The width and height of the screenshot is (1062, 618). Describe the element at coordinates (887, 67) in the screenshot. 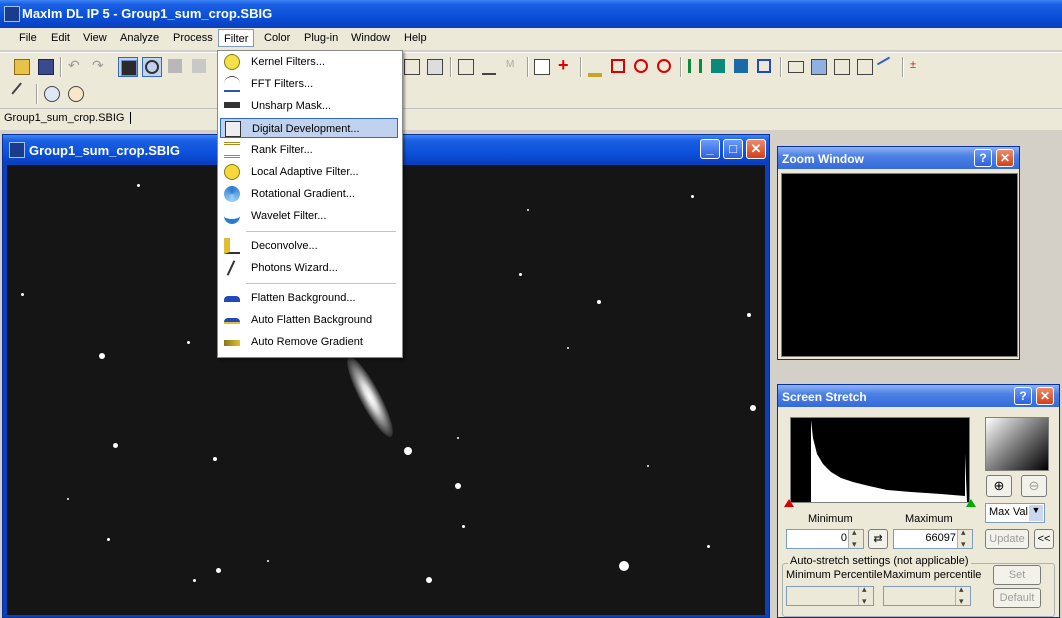

I see `curve-button` at that location.